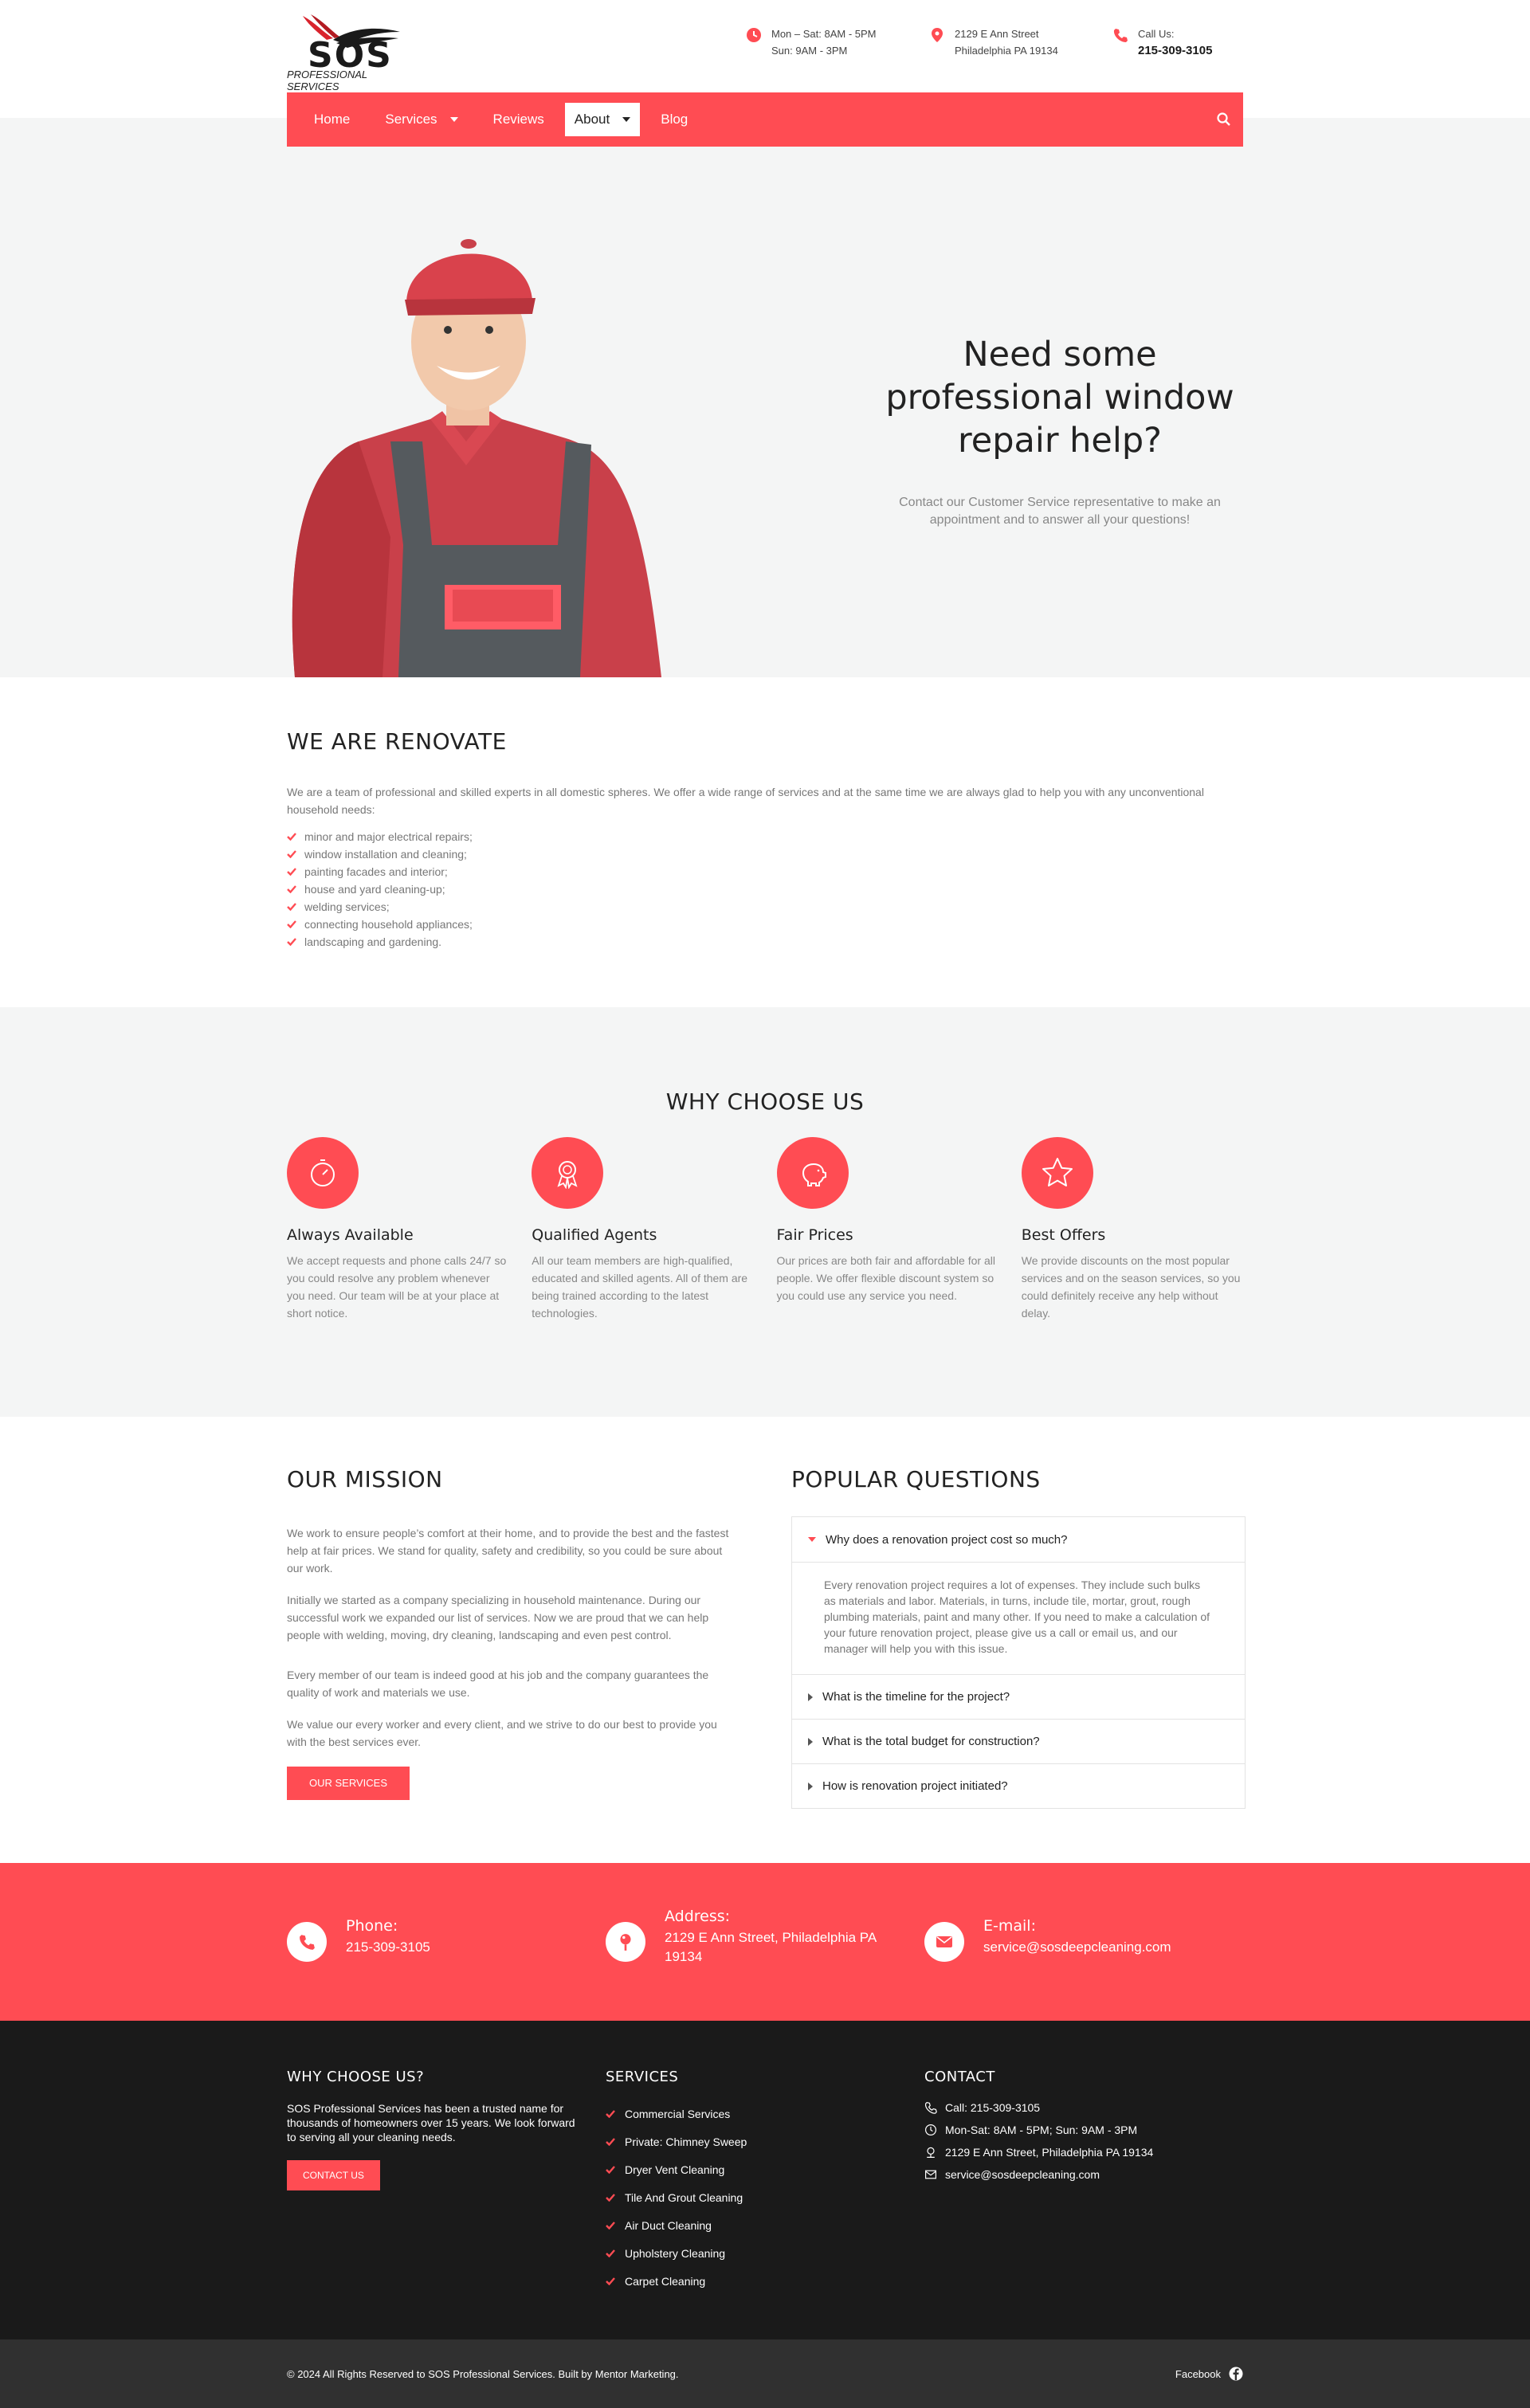 The width and height of the screenshot is (1530, 2408). Describe the element at coordinates (765, 2281) in the screenshot. I see `footer-service-link: Carpet Cleaning` at that location.